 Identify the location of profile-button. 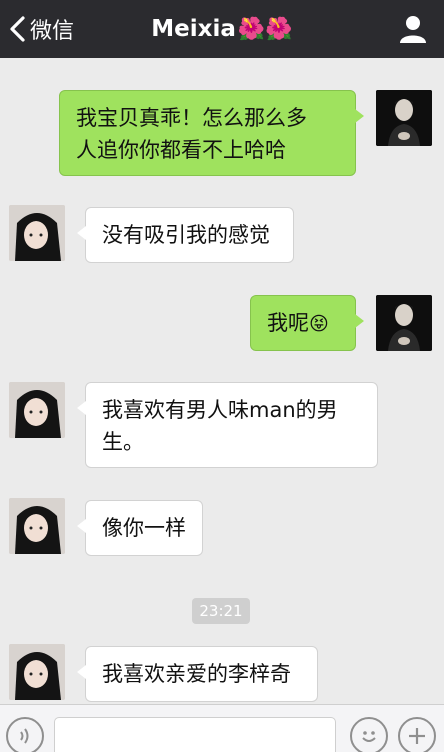
(413, 29).